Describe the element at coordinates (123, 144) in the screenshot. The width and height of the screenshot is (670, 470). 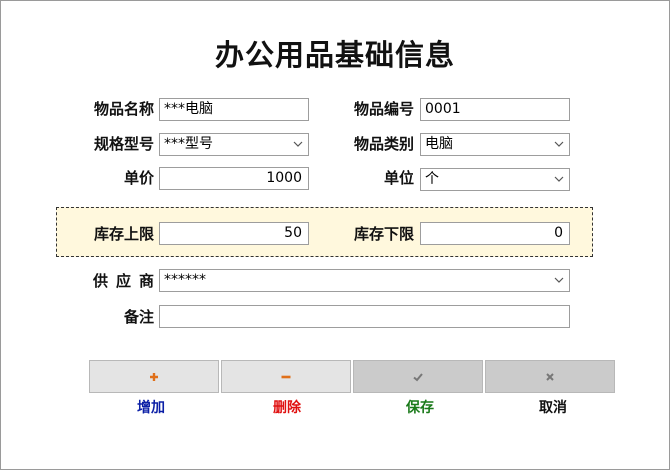
I see `spec-model-label: 规格型号` at that location.